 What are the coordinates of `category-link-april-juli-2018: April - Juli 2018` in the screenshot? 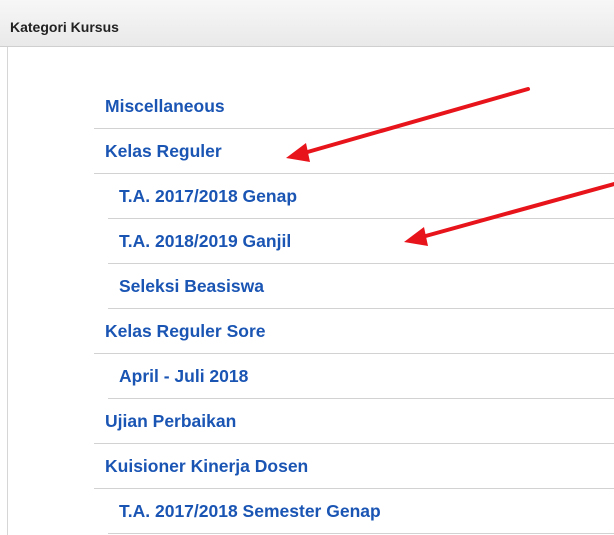 It's located at (183, 376).